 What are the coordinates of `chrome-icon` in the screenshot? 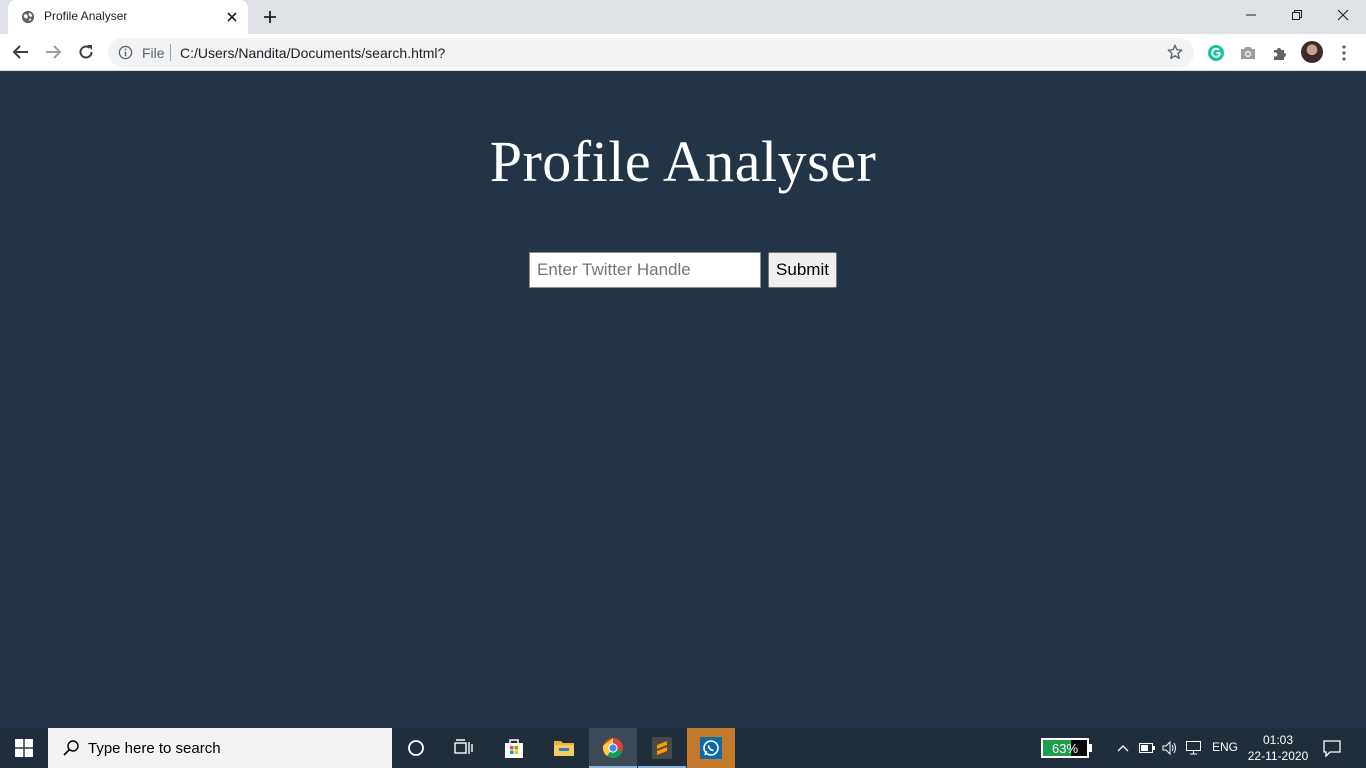 It's located at (613, 748).